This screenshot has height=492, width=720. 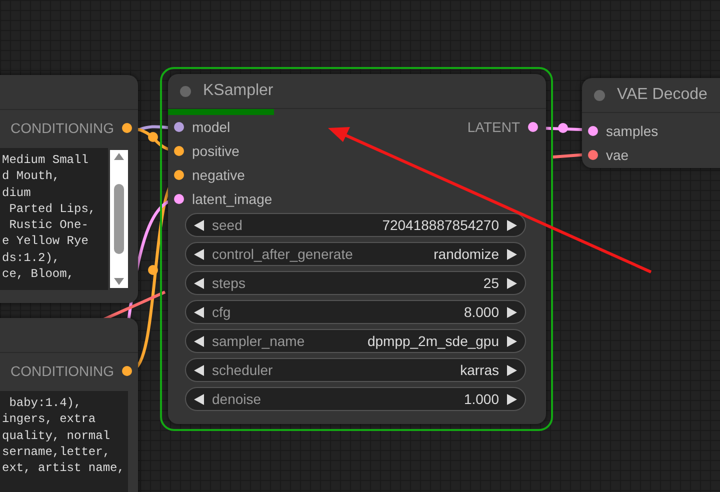 I want to click on input-label: latent_image, so click(x=232, y=199).